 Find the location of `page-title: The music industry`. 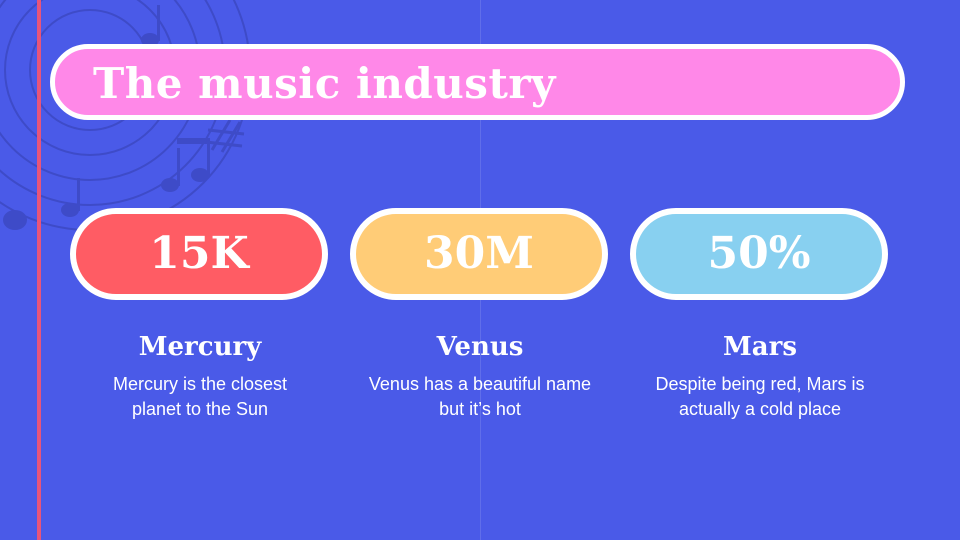

page-title: The music industry is located at coordinates (324, 83).